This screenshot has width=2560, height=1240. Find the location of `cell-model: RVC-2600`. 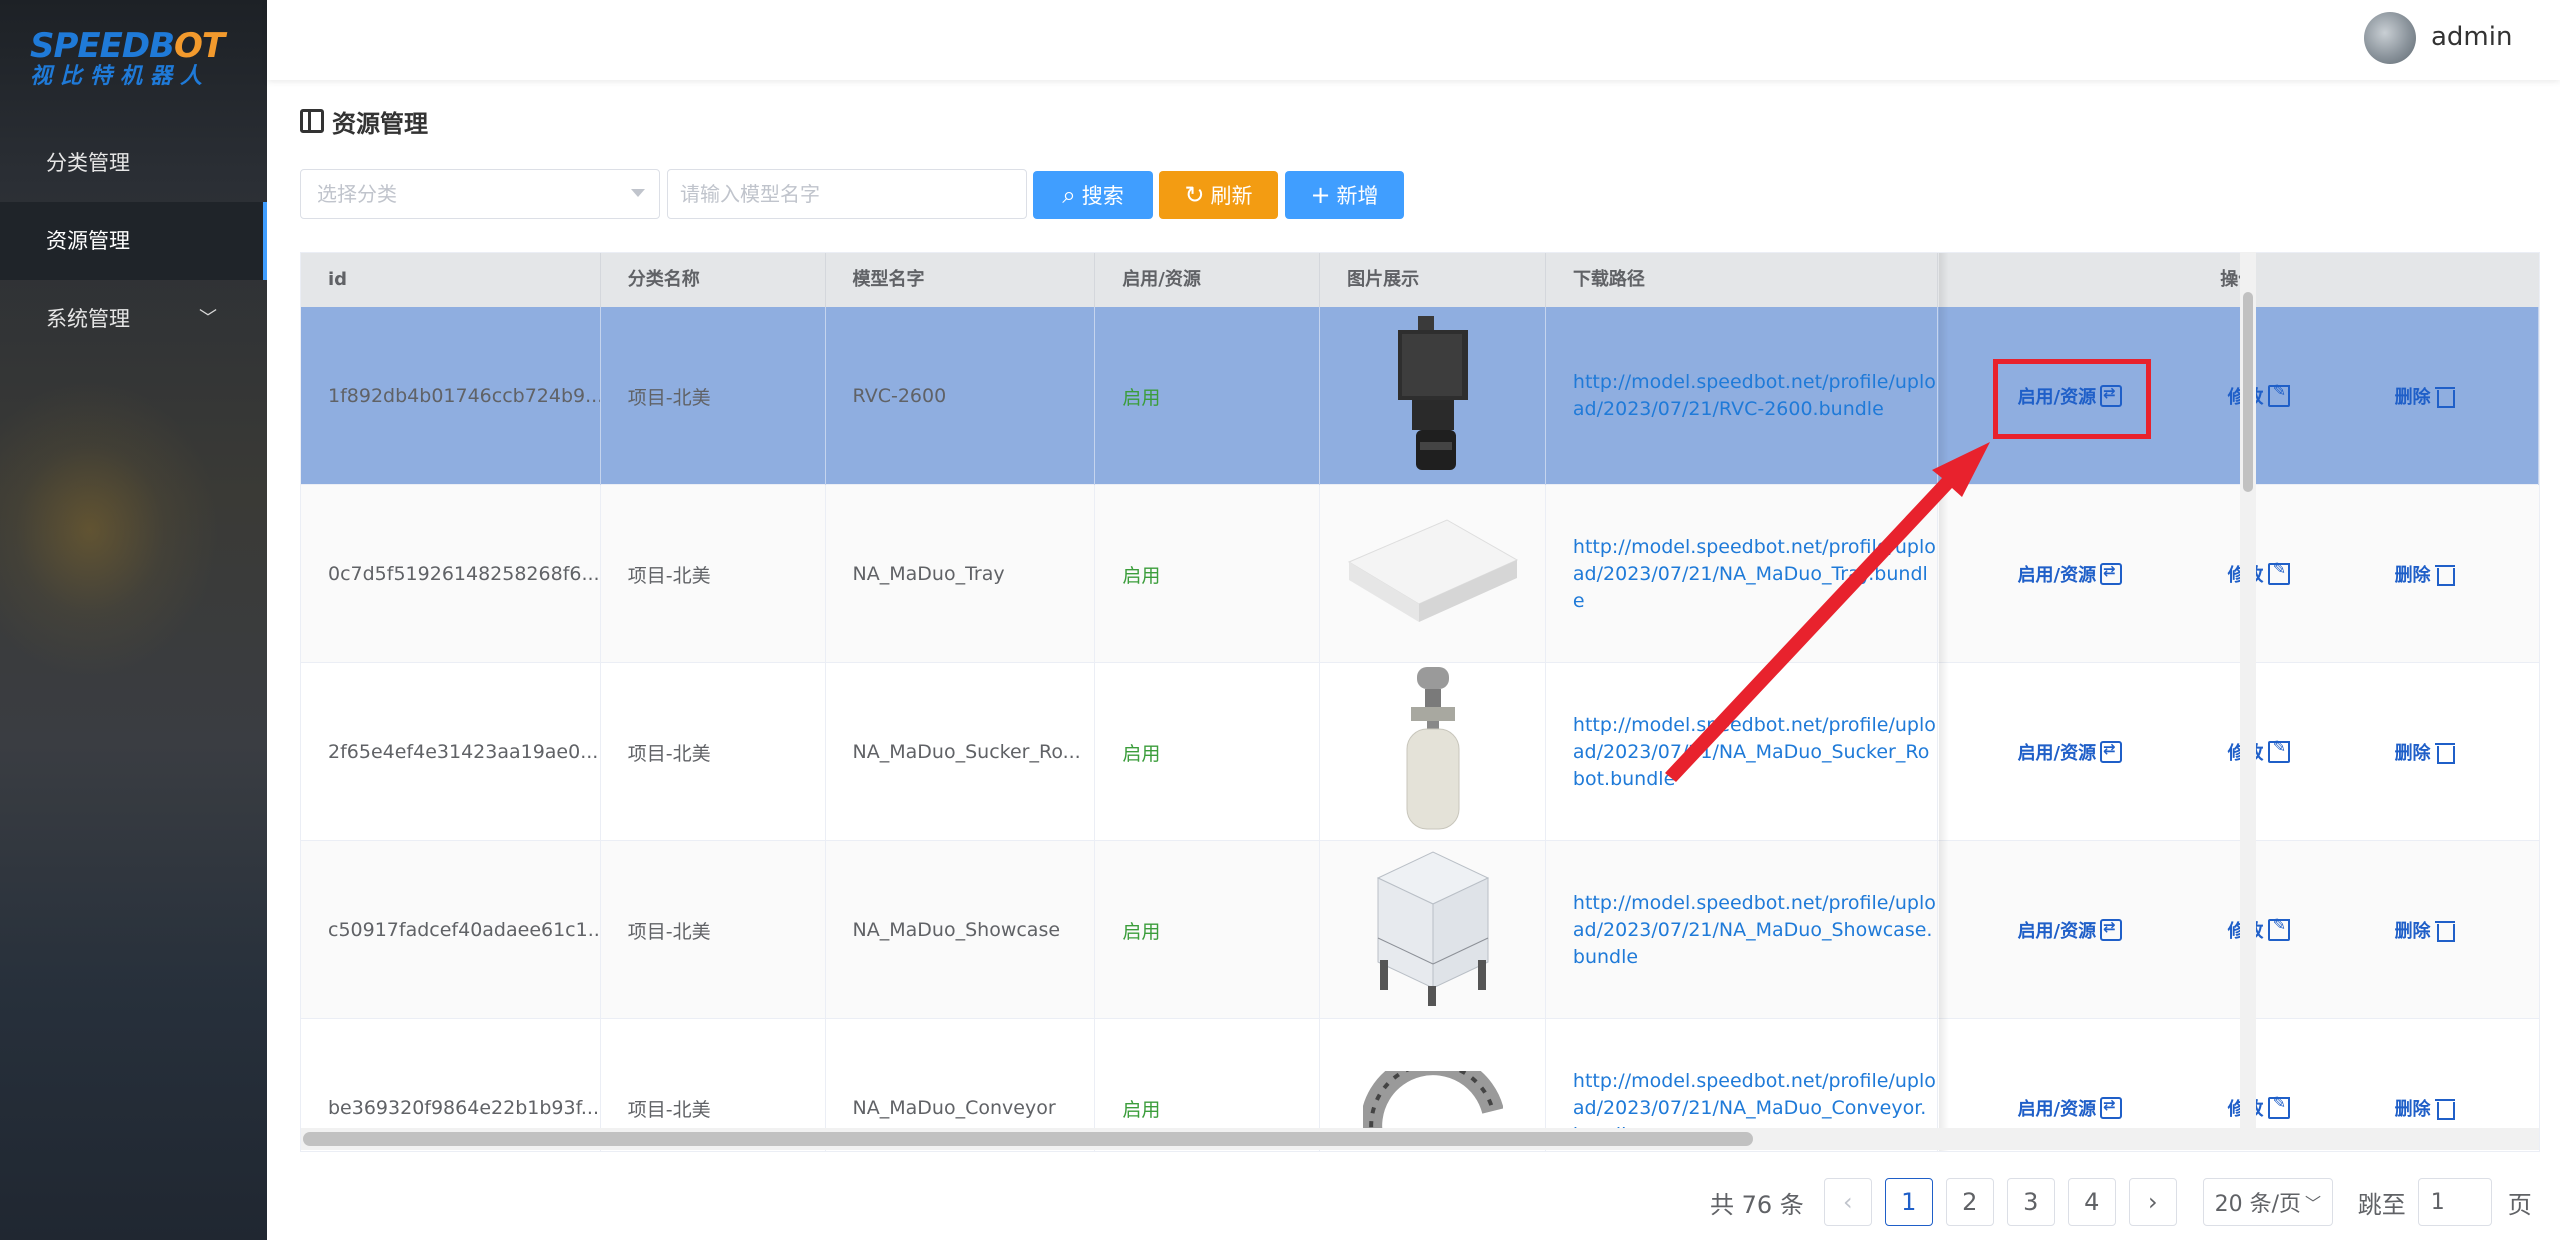

cell-model: RVC-2600 is located at coordinates (961, 396).